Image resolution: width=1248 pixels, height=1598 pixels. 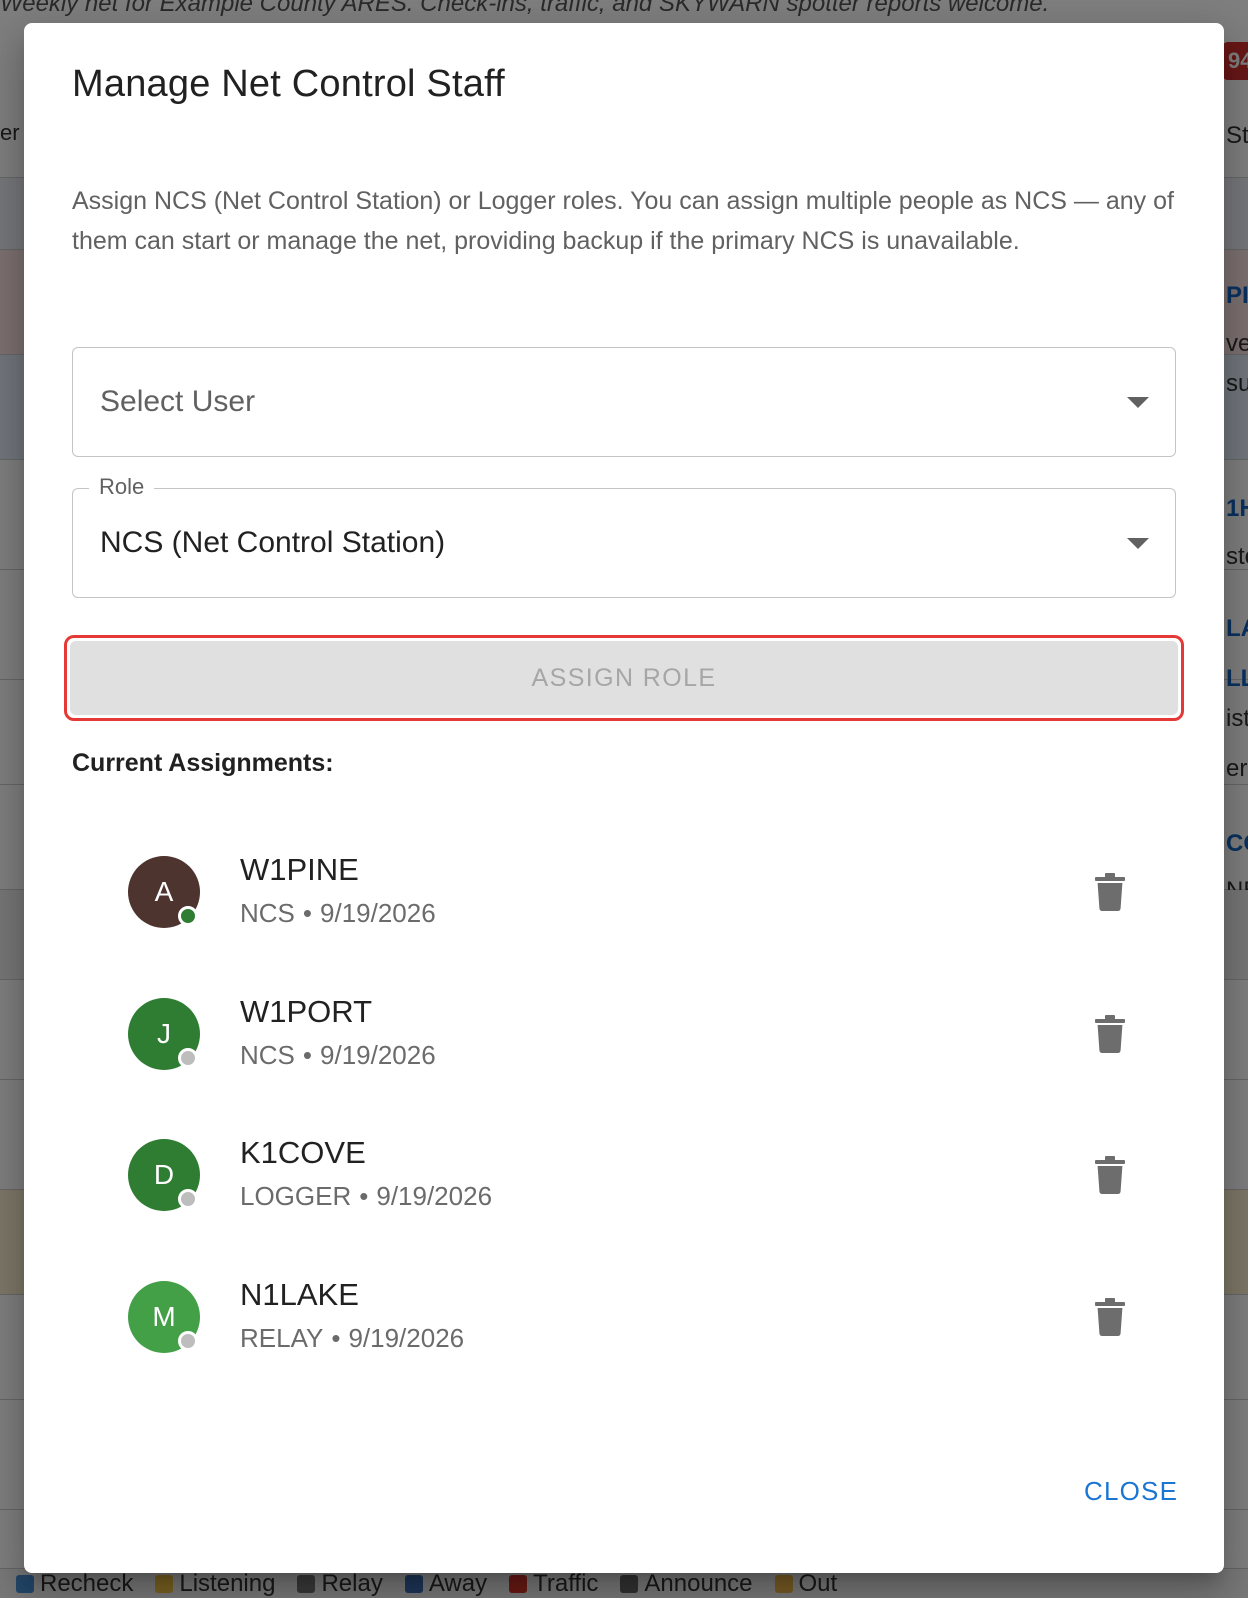 What do you see at coordinates (178, 401) in the screenshot?
I see `select-user-placeholder: Select User` at bounding box center [178, 401].